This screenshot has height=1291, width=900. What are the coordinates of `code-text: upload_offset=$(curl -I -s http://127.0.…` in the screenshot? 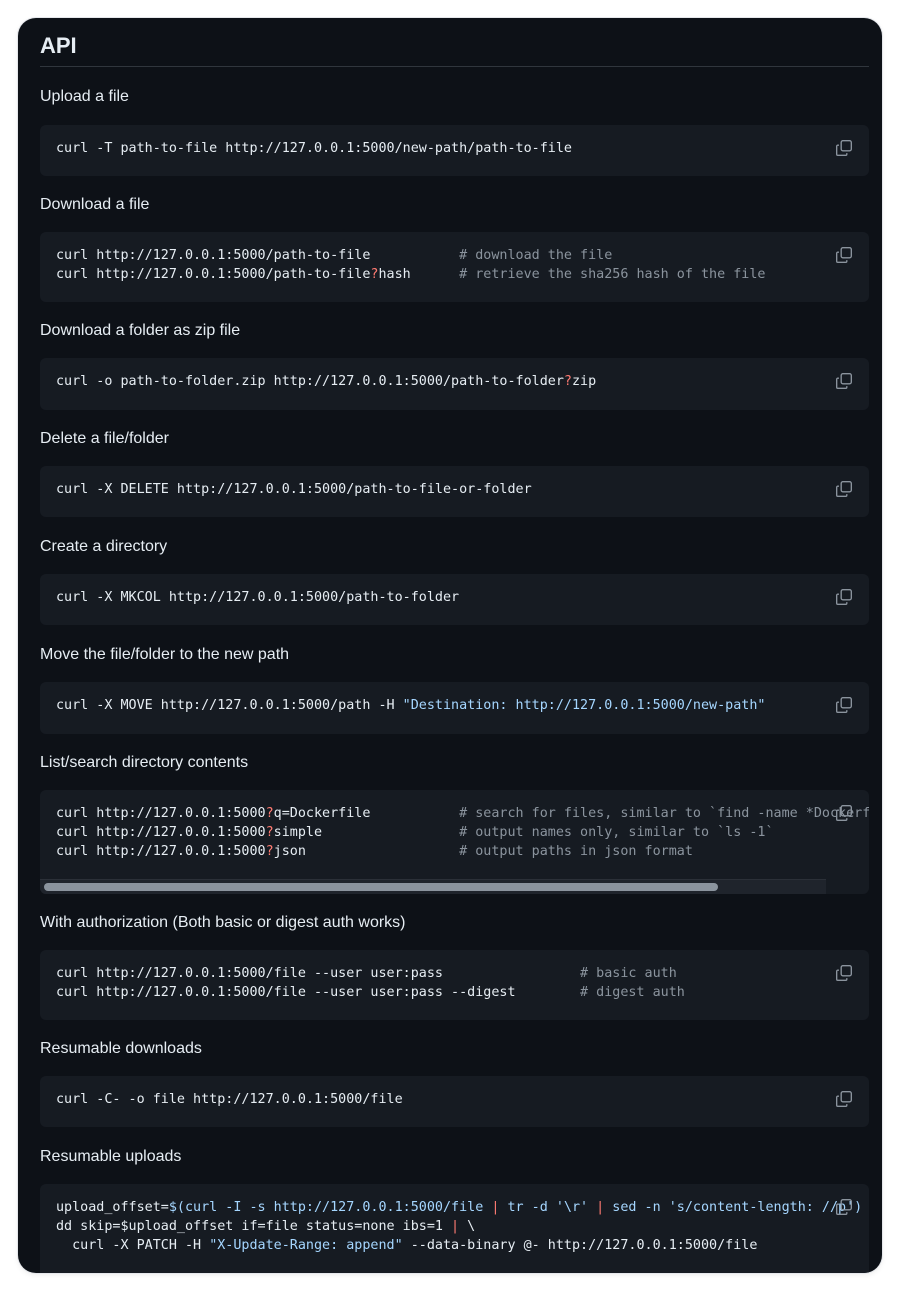 It's located at (459, 1226).